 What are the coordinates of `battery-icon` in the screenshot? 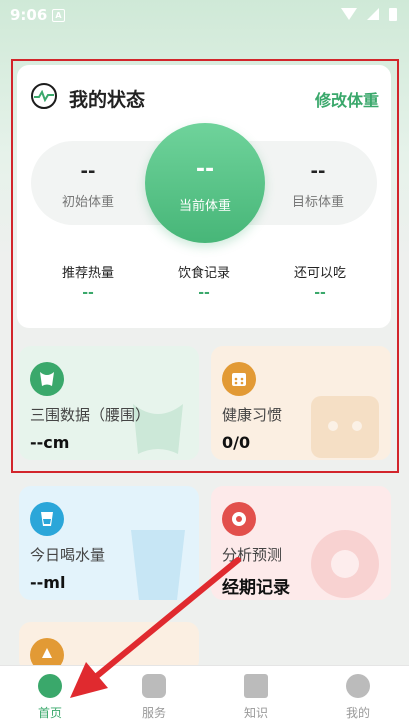 It's located at (393, 14).